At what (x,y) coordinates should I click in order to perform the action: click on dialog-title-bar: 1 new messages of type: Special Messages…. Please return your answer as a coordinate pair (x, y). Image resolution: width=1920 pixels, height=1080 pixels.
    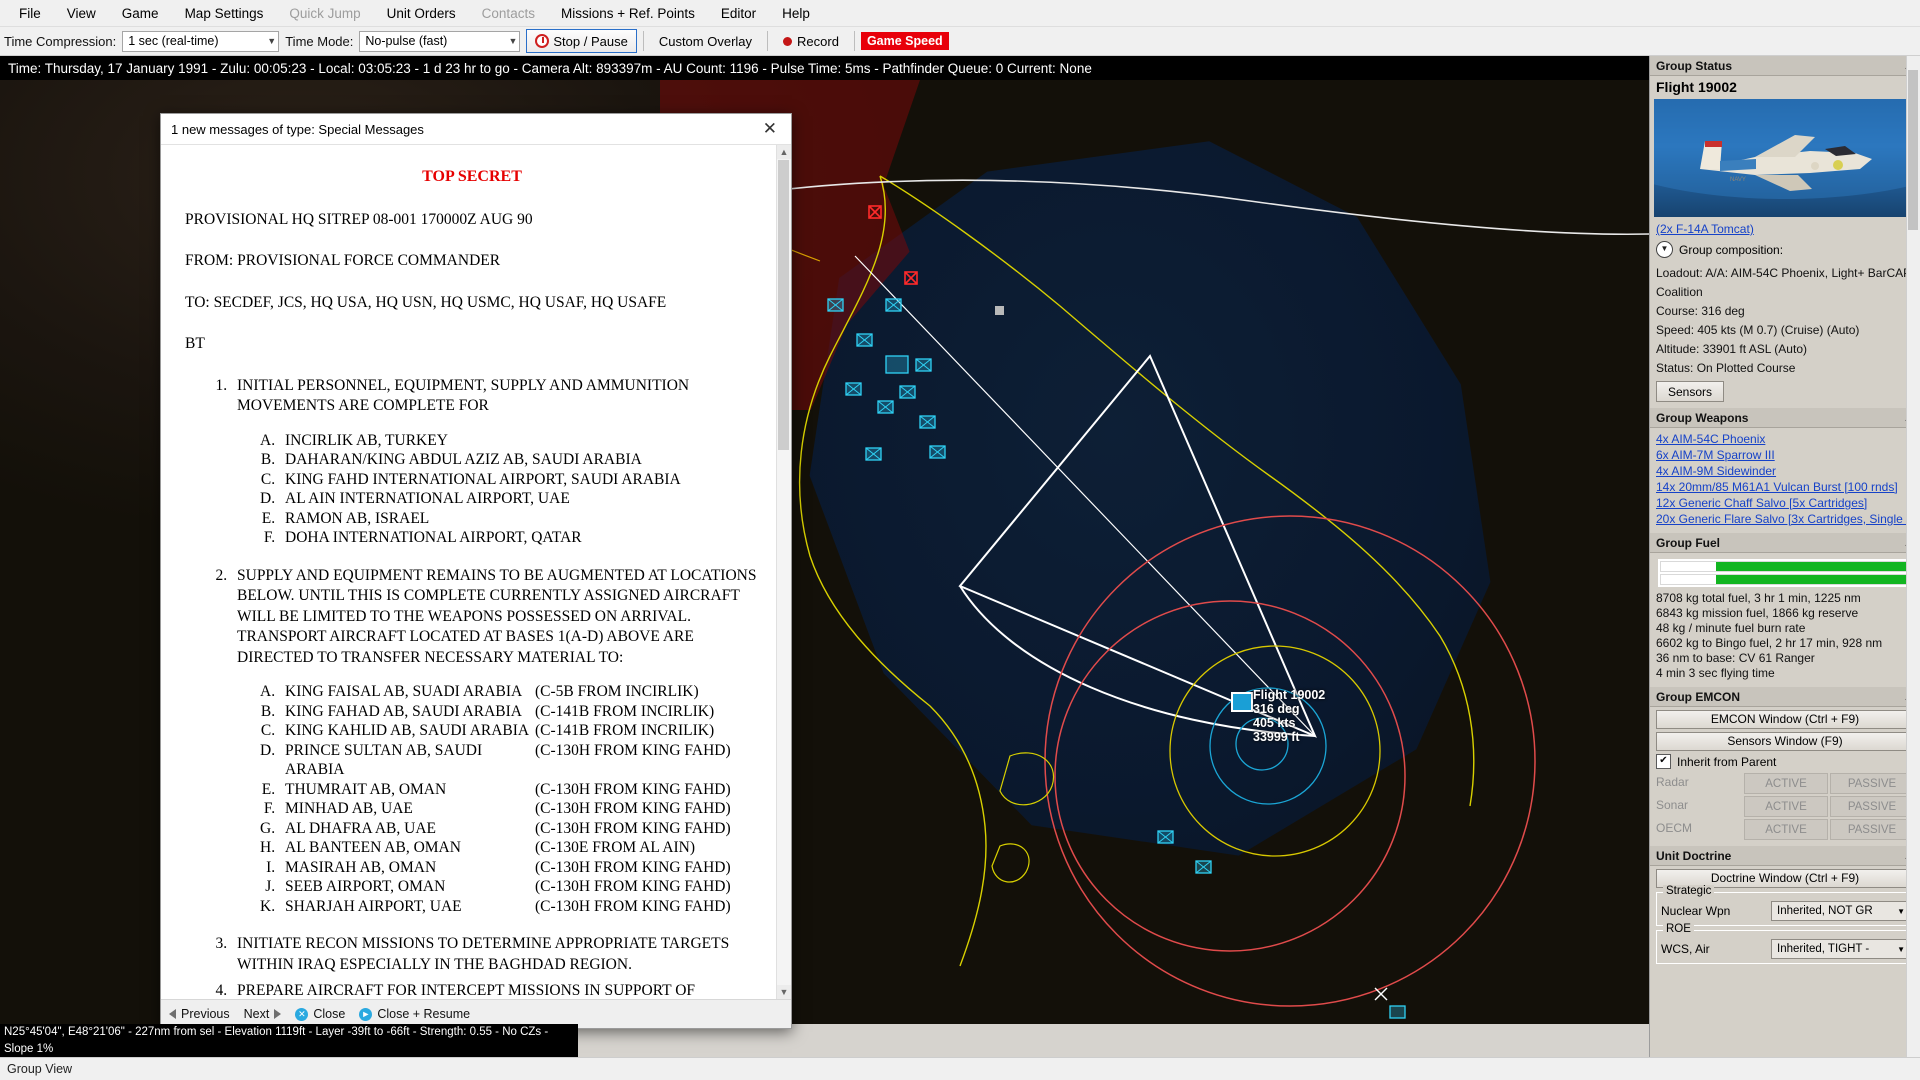
    Looking at the image, I should click on (476, 129).